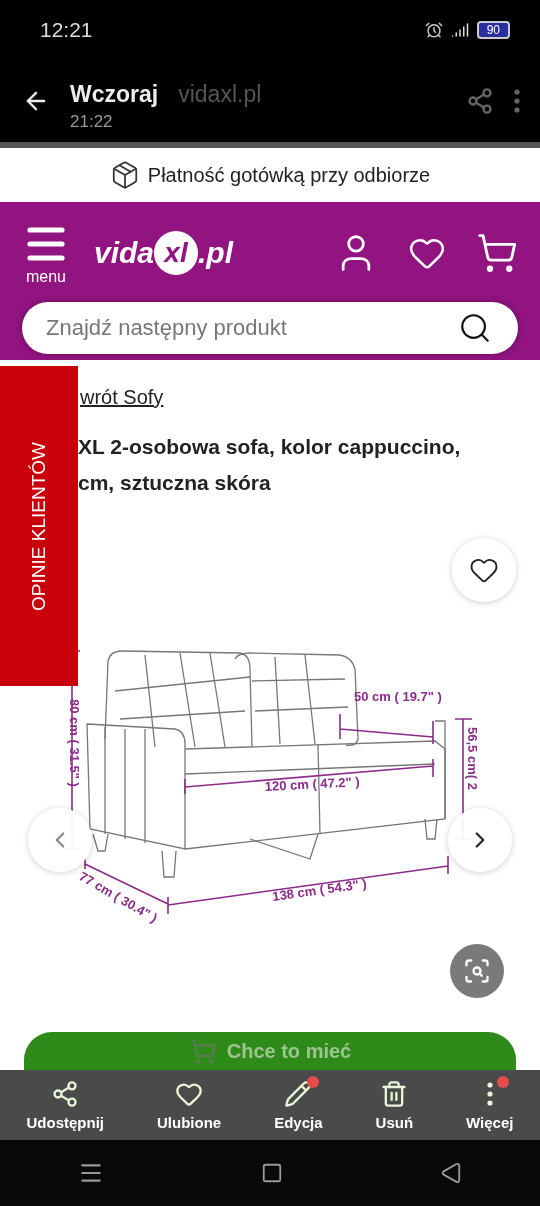 This screenshot has width=540, height=1206. What do you see at coordinates (475, 328) in the screenshot?
I see `search-icon` at bounding box center [475, 328].